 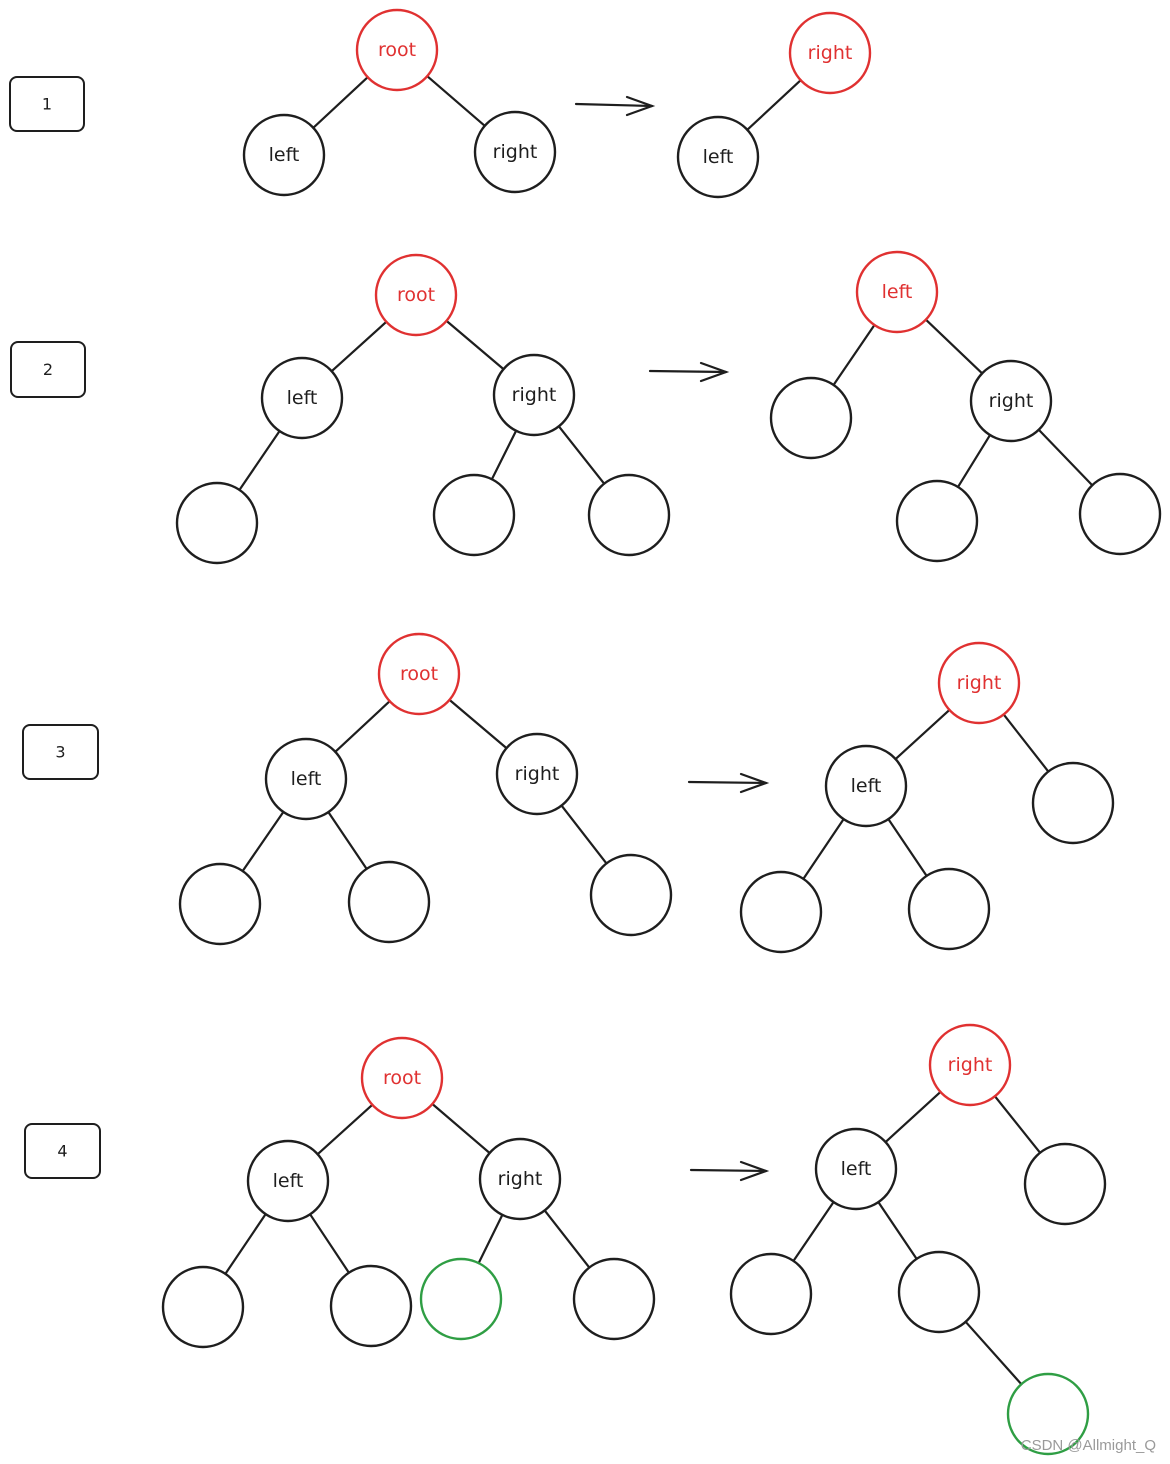 What do you see at coordinates (461, 1299) in the screenshot?
I see `inserted-node` at bounding box center [461, 1299].